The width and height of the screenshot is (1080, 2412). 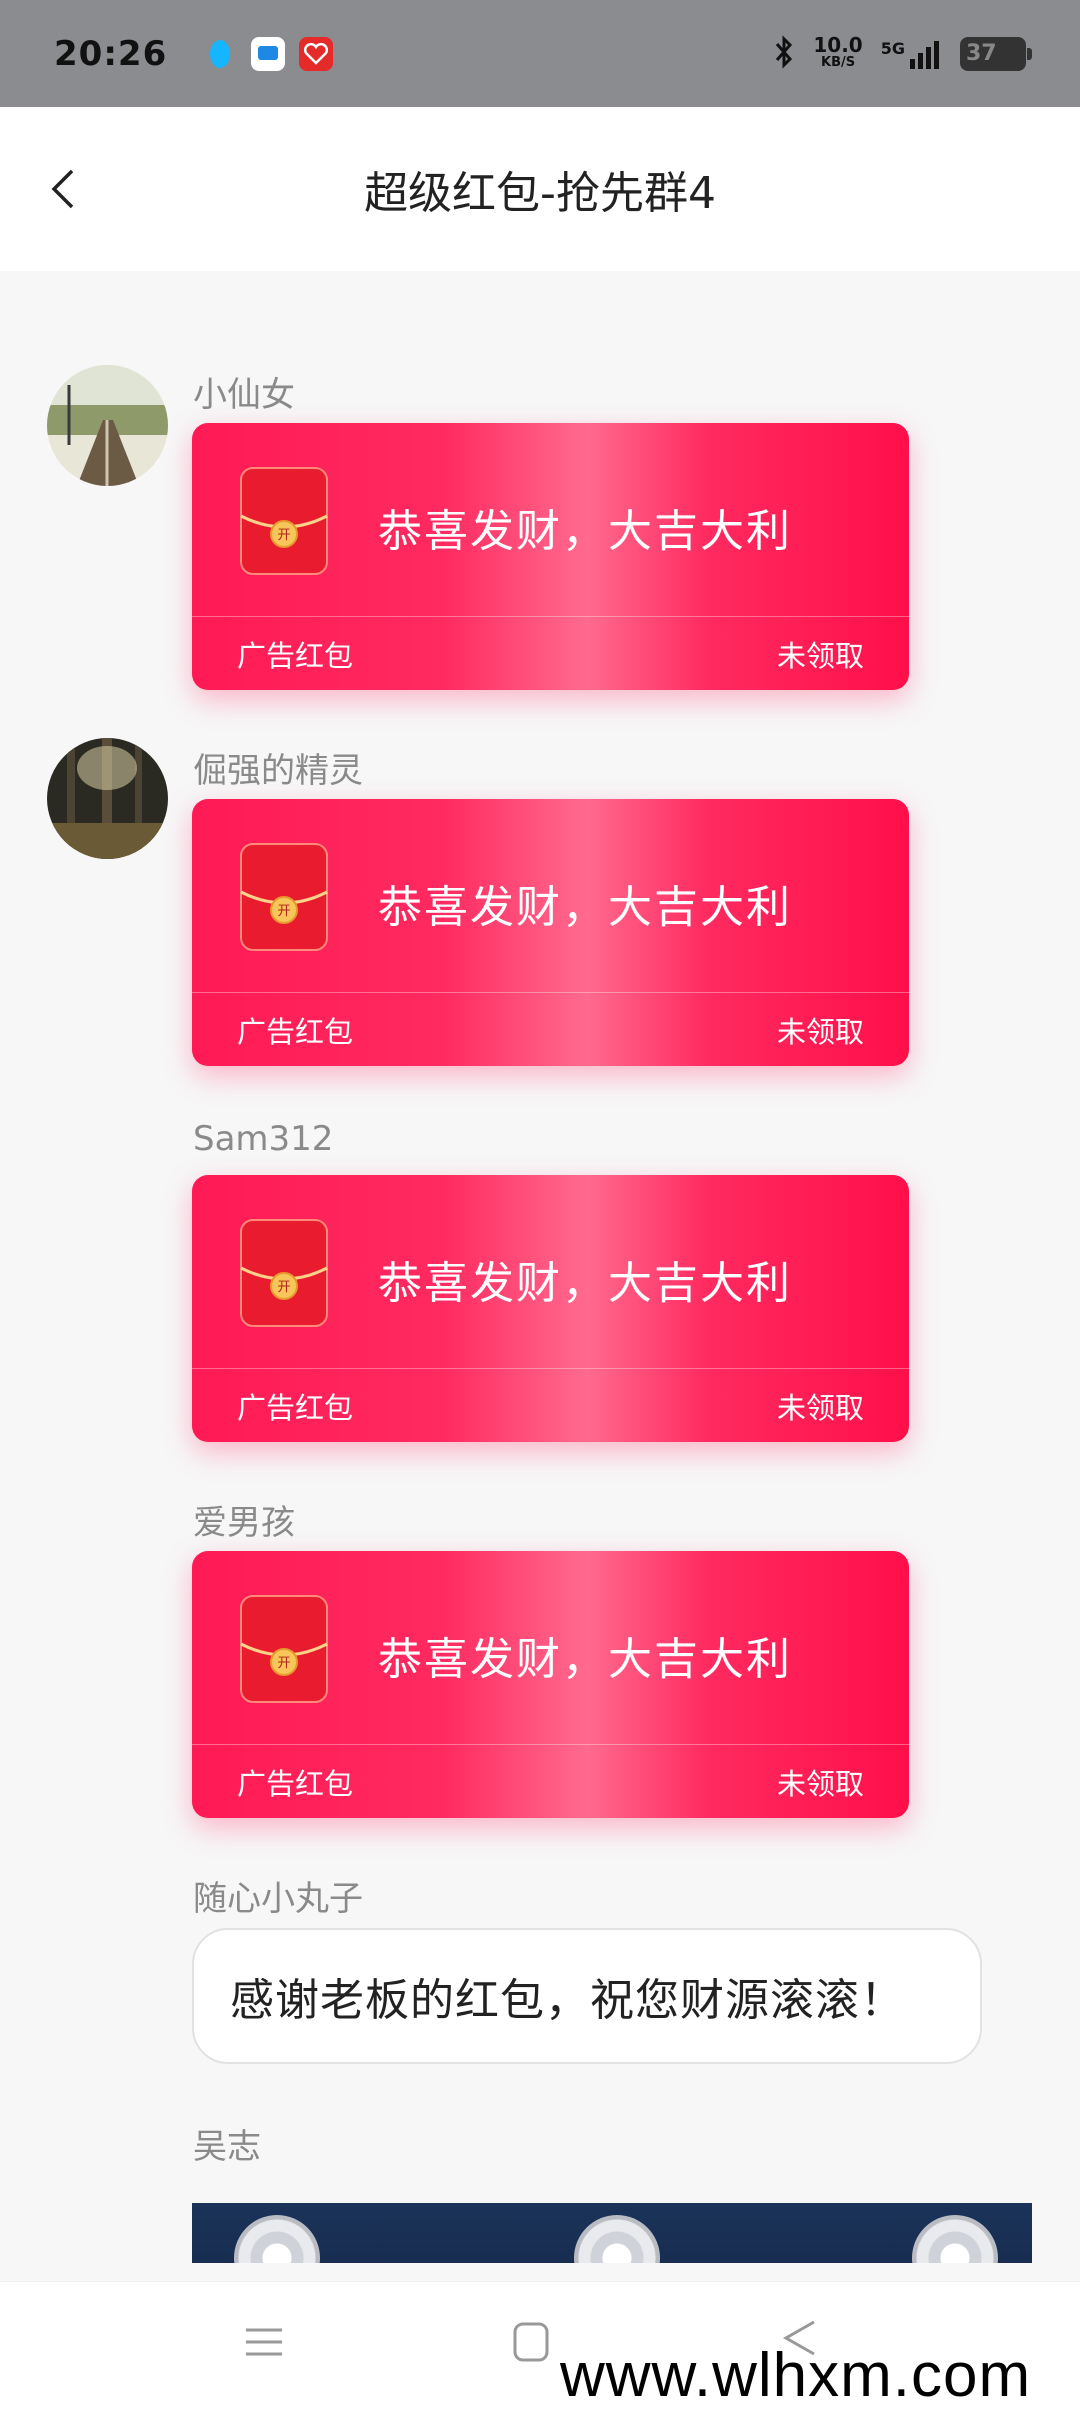 I want to click on network-speed: 10.0 KB/S, so click(x=838, y=51).